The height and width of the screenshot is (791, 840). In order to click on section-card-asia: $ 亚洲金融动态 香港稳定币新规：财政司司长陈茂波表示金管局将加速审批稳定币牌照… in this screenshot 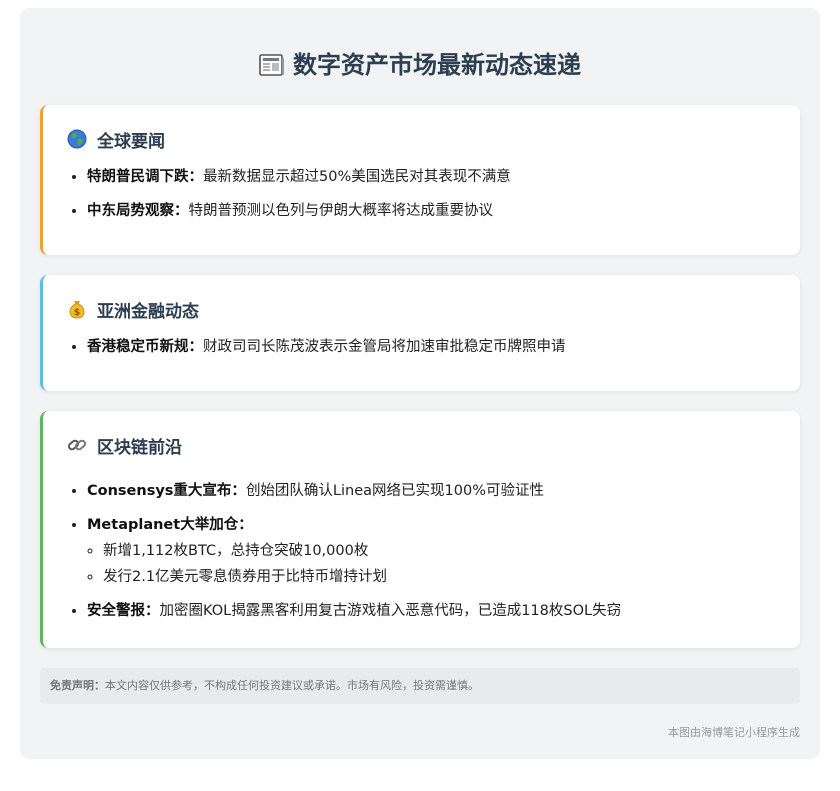, I will do `click(420, 333)`.